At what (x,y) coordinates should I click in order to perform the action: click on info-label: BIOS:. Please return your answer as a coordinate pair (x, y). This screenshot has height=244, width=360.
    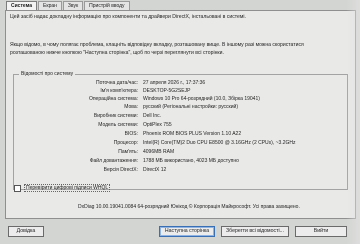
    Looking at the image, I should click on (131, 134).